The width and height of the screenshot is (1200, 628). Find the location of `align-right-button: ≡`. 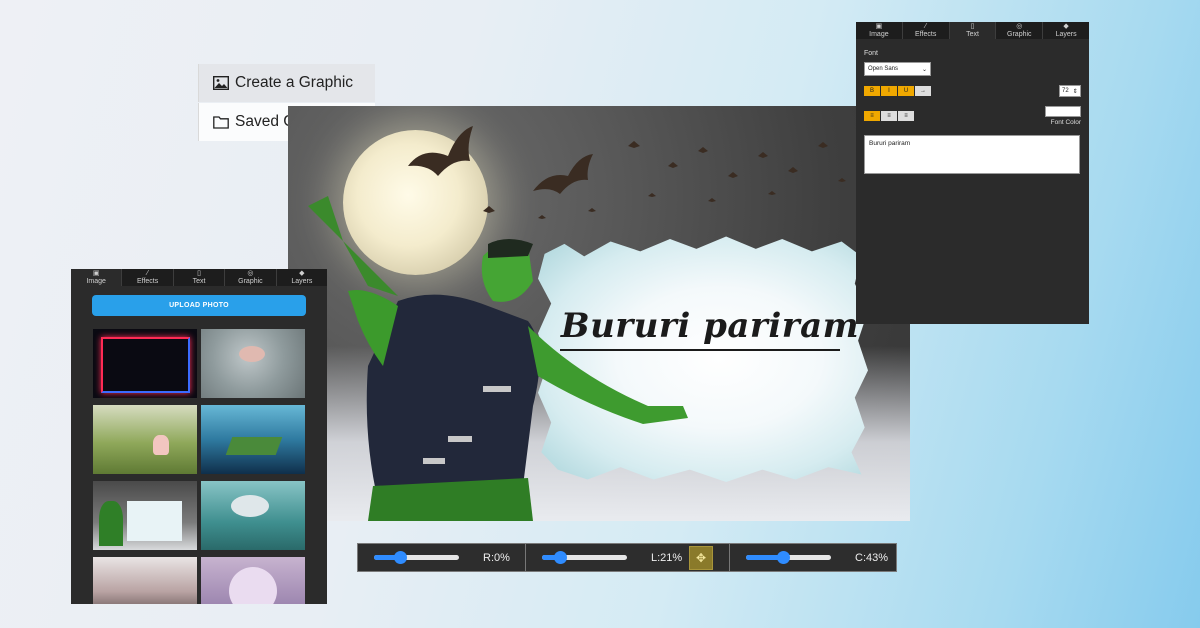

align-right-button: ≡ is located at coordinates (906, 116).